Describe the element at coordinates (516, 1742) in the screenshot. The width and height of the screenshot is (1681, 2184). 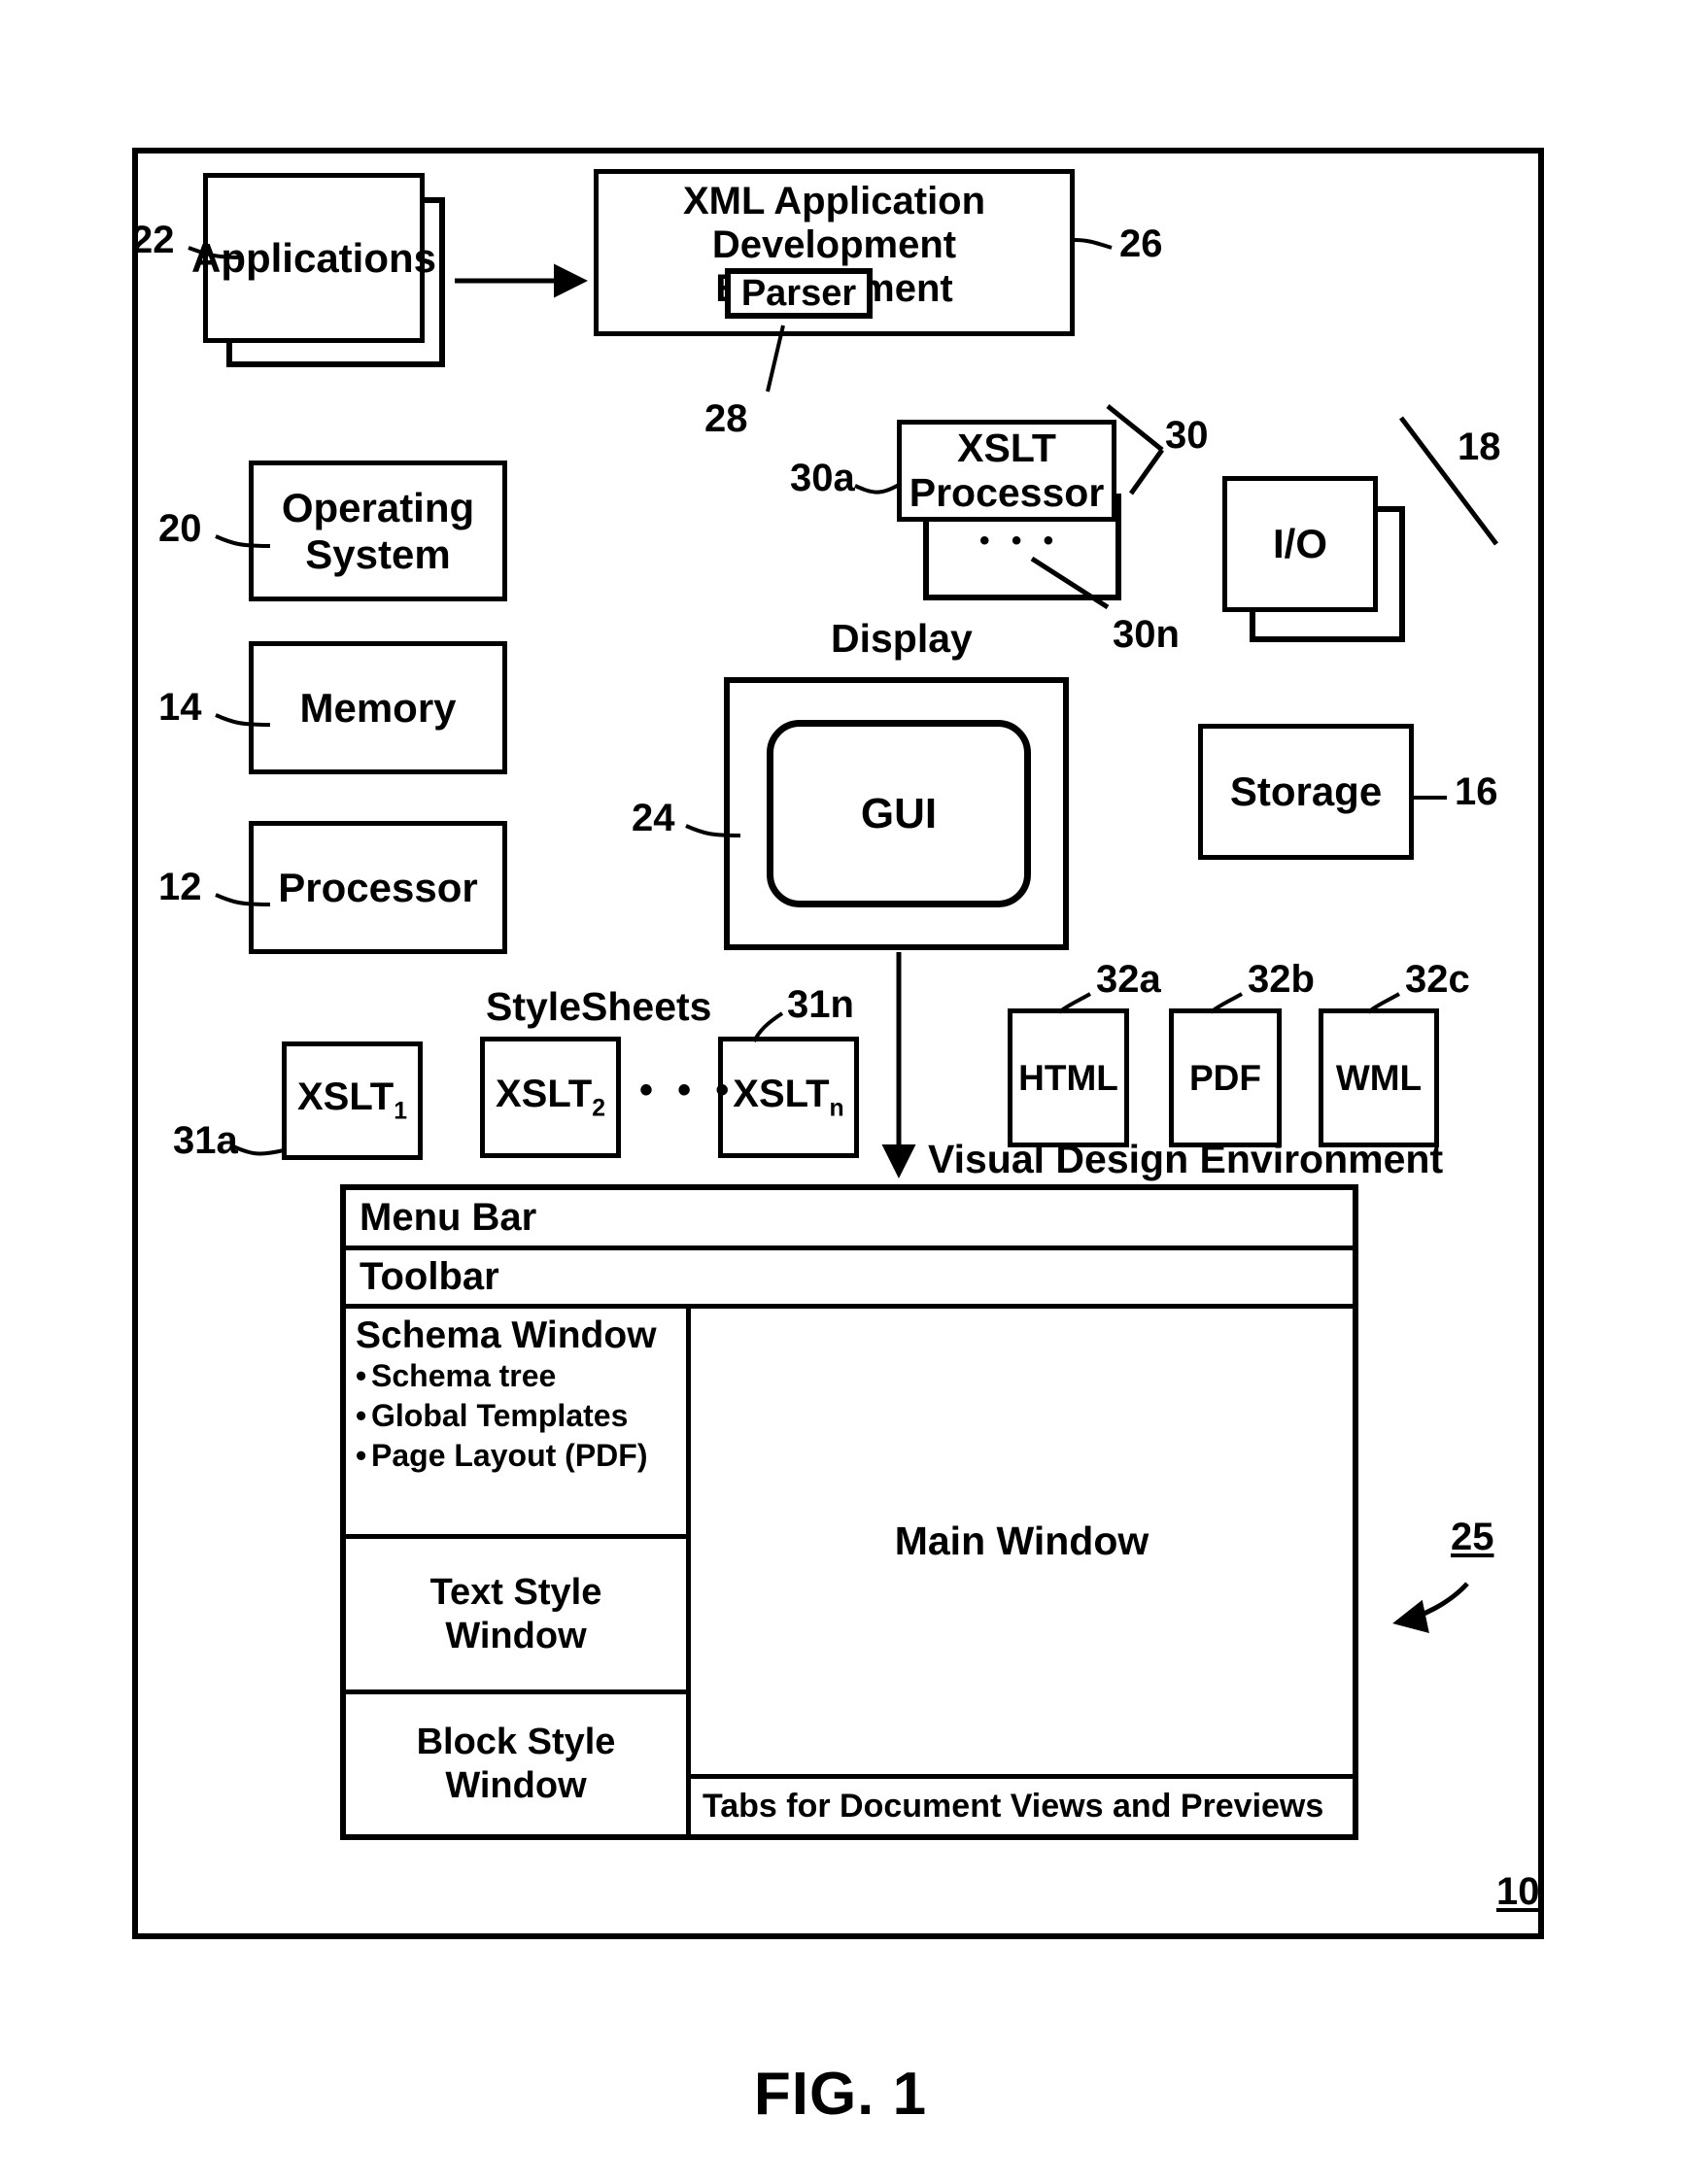
I see `block-style-window-line1: Block Style` at that location.